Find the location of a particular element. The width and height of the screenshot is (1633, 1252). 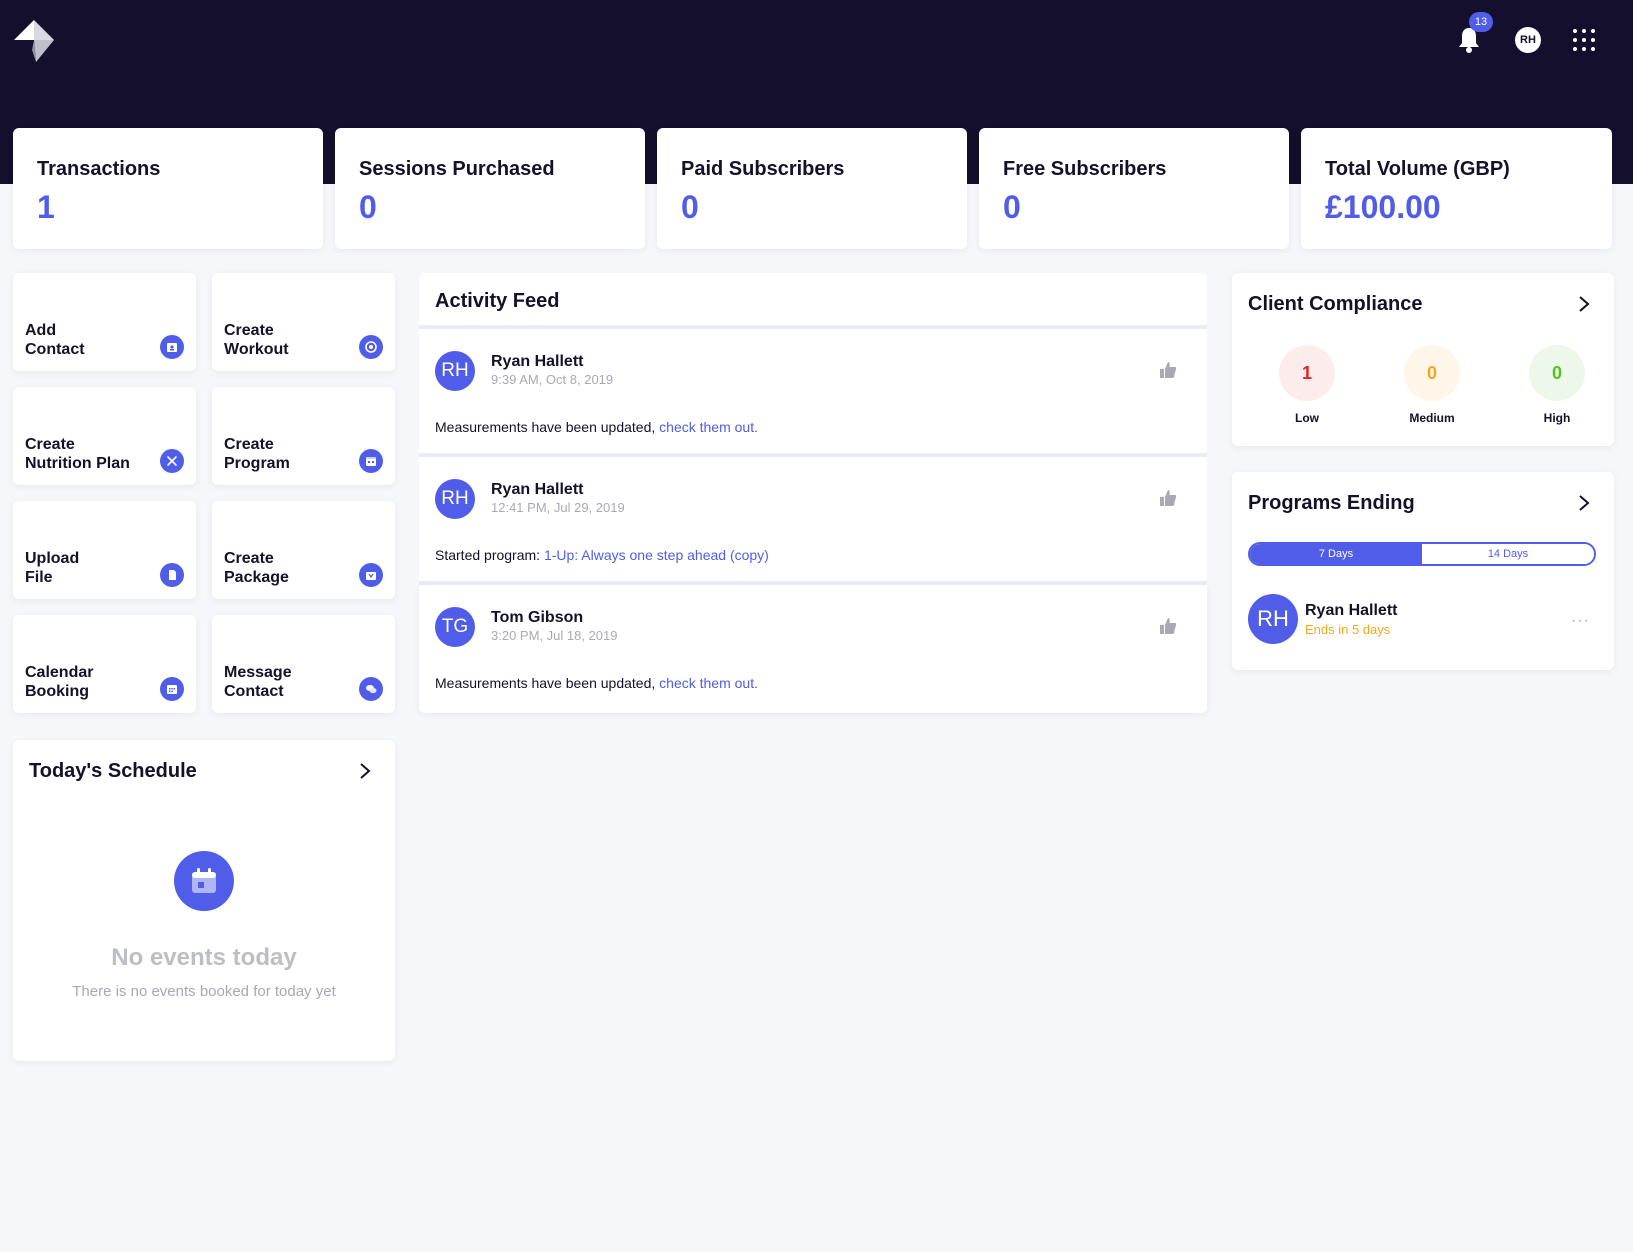

chat-icon is located at coordinates (371, 689).